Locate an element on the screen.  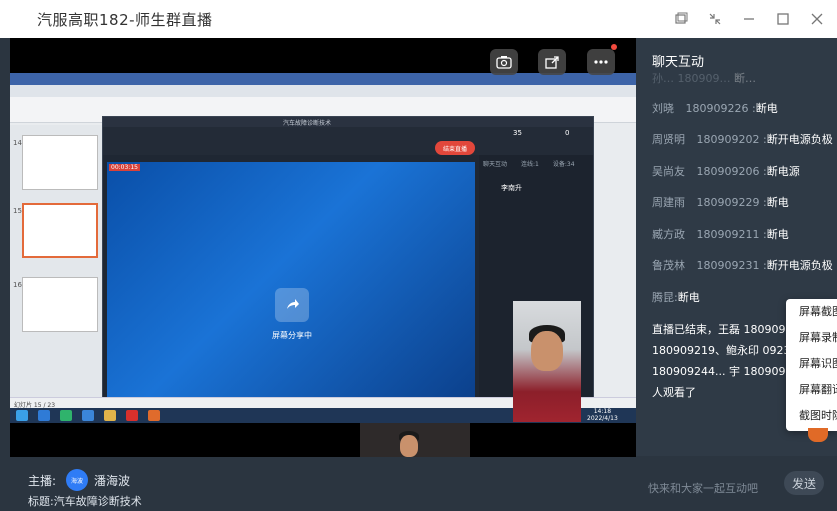
chat-input: 快来和大家一起互动吧 is located at coordinates (703, 488).